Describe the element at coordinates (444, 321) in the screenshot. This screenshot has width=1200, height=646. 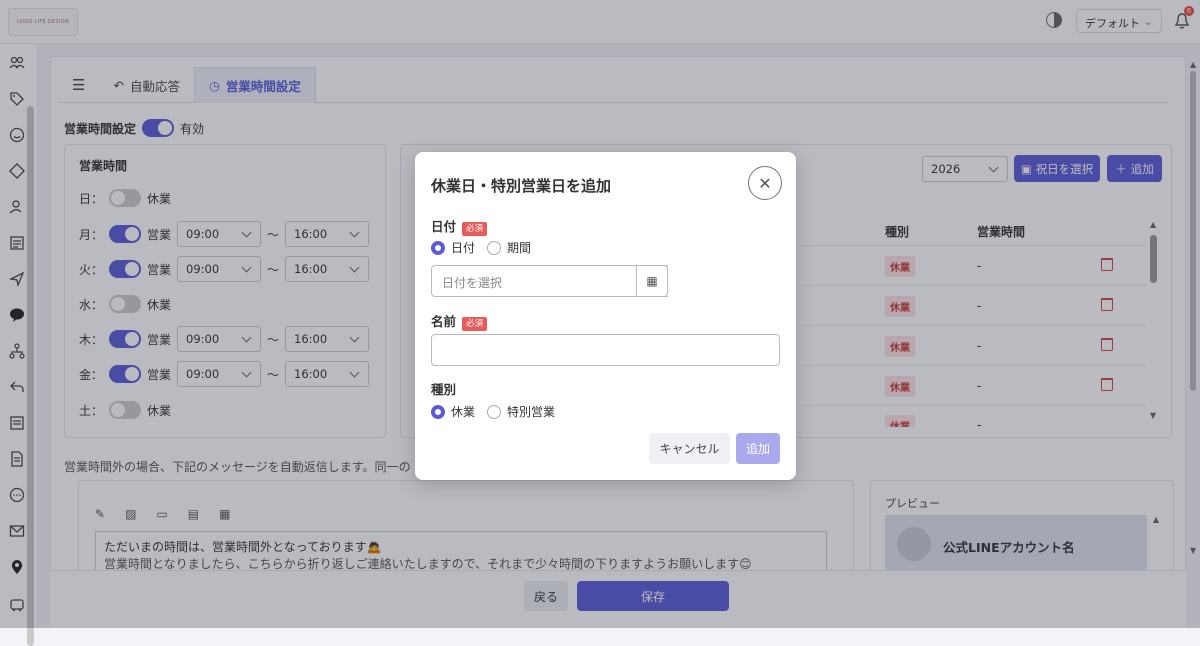
I see `name-label: 名前` at that location.